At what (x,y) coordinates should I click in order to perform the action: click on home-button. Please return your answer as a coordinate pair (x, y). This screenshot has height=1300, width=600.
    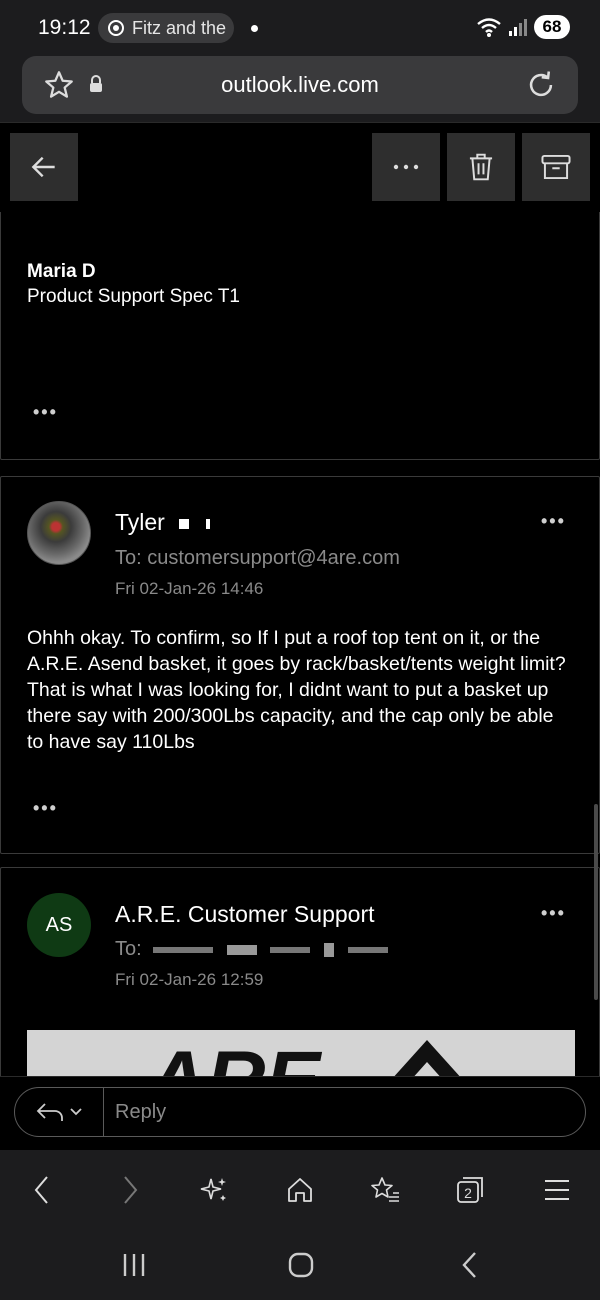
    Looking at the image, I should click on (300, 1190).